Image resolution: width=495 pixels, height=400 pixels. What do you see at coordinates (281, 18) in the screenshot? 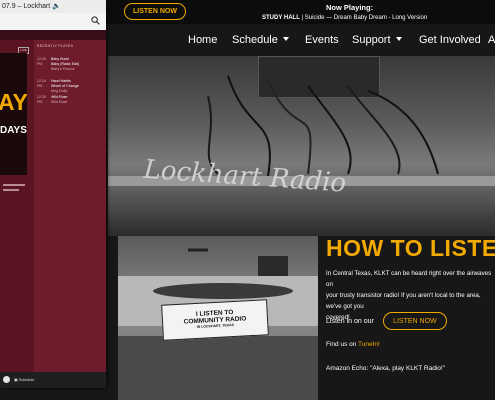
I see `now-playing-show: STUDY HALL` at bounding box center [281, 18].